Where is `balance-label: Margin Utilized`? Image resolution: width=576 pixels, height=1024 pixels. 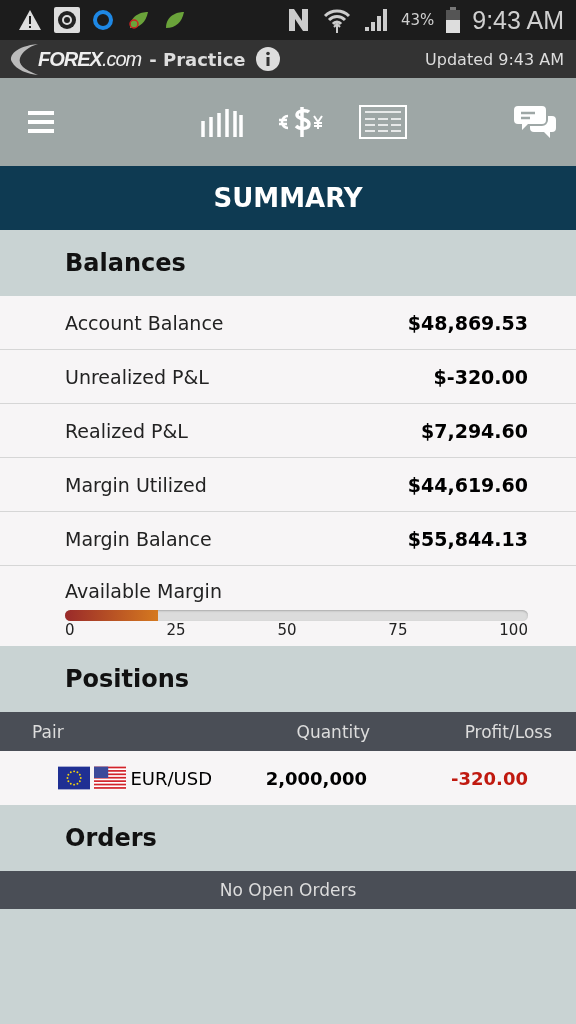 balance-label: Margin Utilized is located at coordinates (136, 484).